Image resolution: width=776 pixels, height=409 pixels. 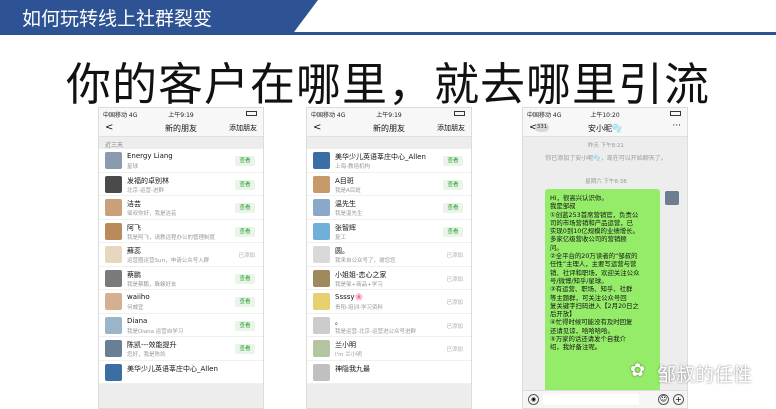 What do you see at coordinates (181, 302) in the screenshot?
I see `list-item: waiiho 何威宜 查看` at bounding box center [181, 302].